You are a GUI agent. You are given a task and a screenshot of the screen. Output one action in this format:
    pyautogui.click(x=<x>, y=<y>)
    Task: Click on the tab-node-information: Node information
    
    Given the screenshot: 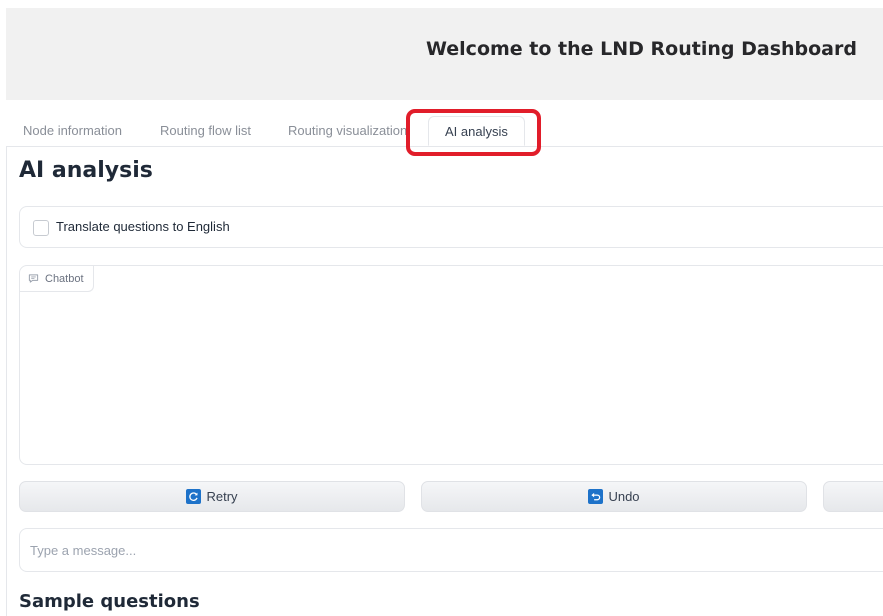 What is the action you would take?
    pyautogui.click(x=72, y=130)
    